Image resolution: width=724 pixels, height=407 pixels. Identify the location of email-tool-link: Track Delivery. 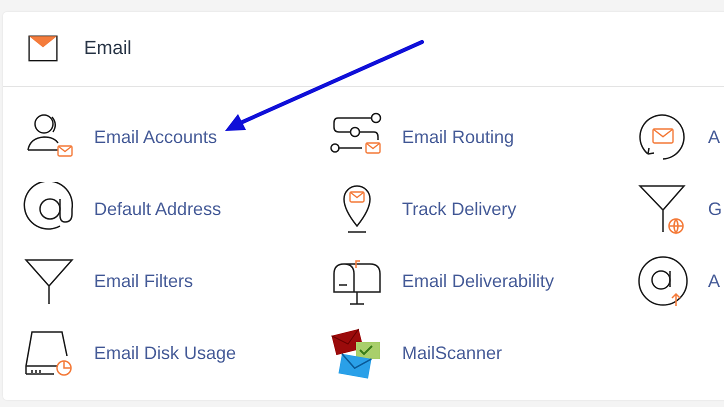
(483, 209).